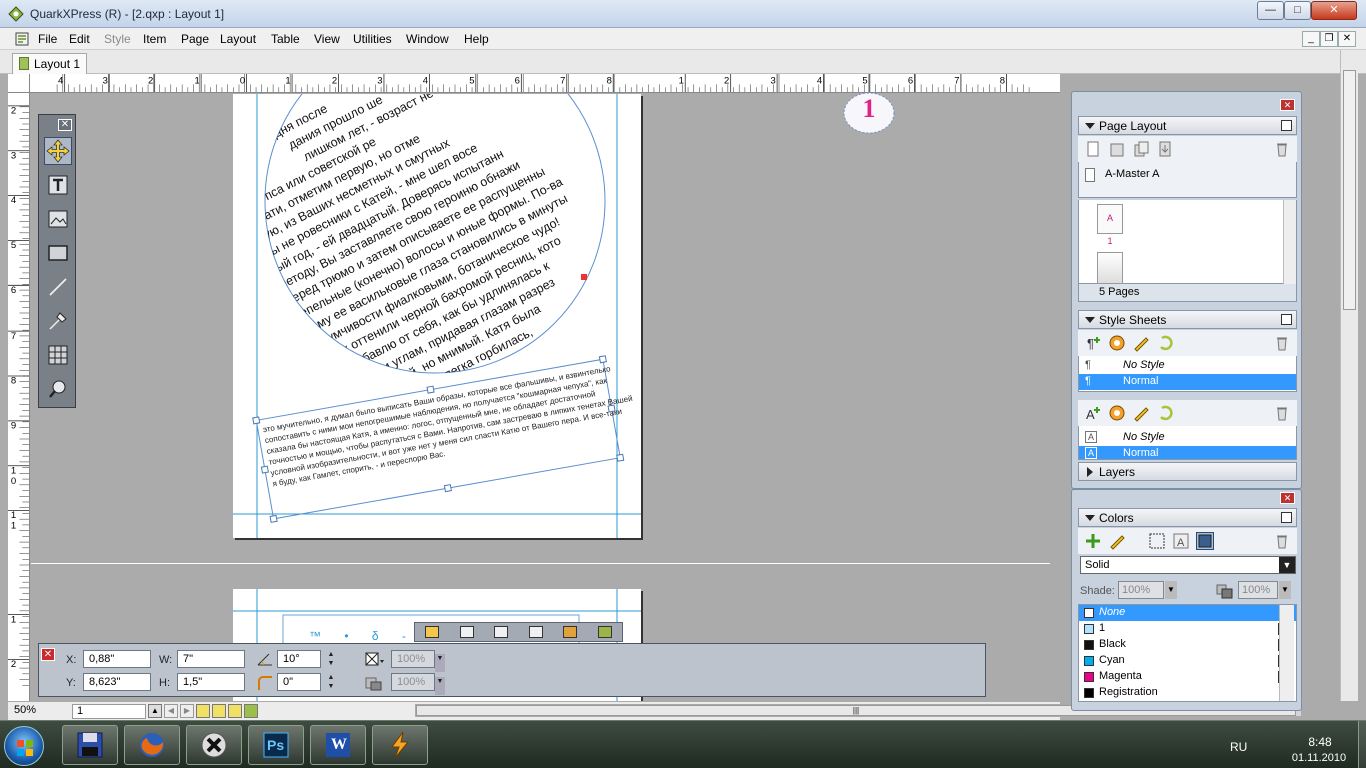 This screenshot has width=1366, height=768. Describe the element at coordinates (413, 659) in the screenshot. I see `opacity-field-1: 100%` at that location.